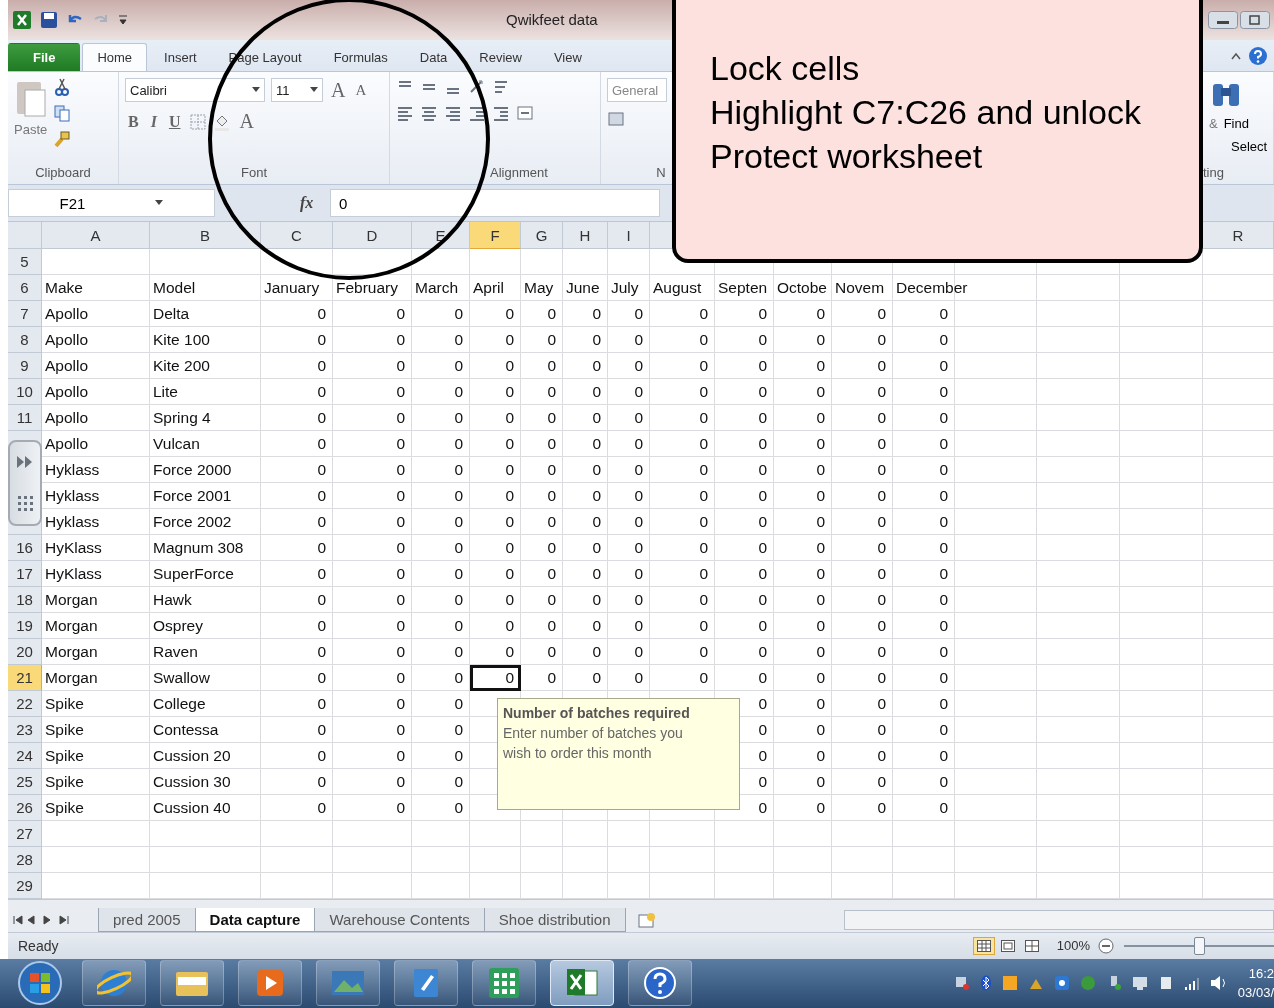  Describe the element at coordinates (31, 121) in the screenshot. I see `paste-button: Paste` at that location.